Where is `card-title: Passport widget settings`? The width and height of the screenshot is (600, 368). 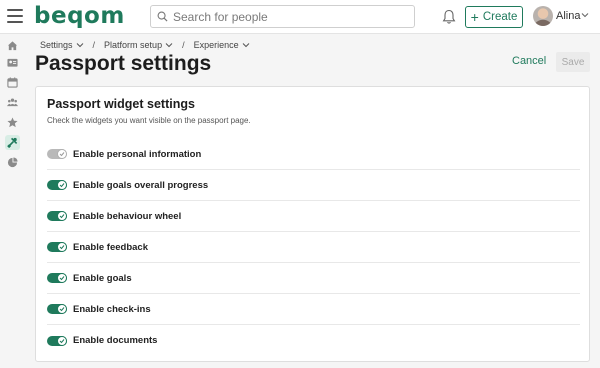
card-title: Passport widget settings is located at coordinates (121, 104).